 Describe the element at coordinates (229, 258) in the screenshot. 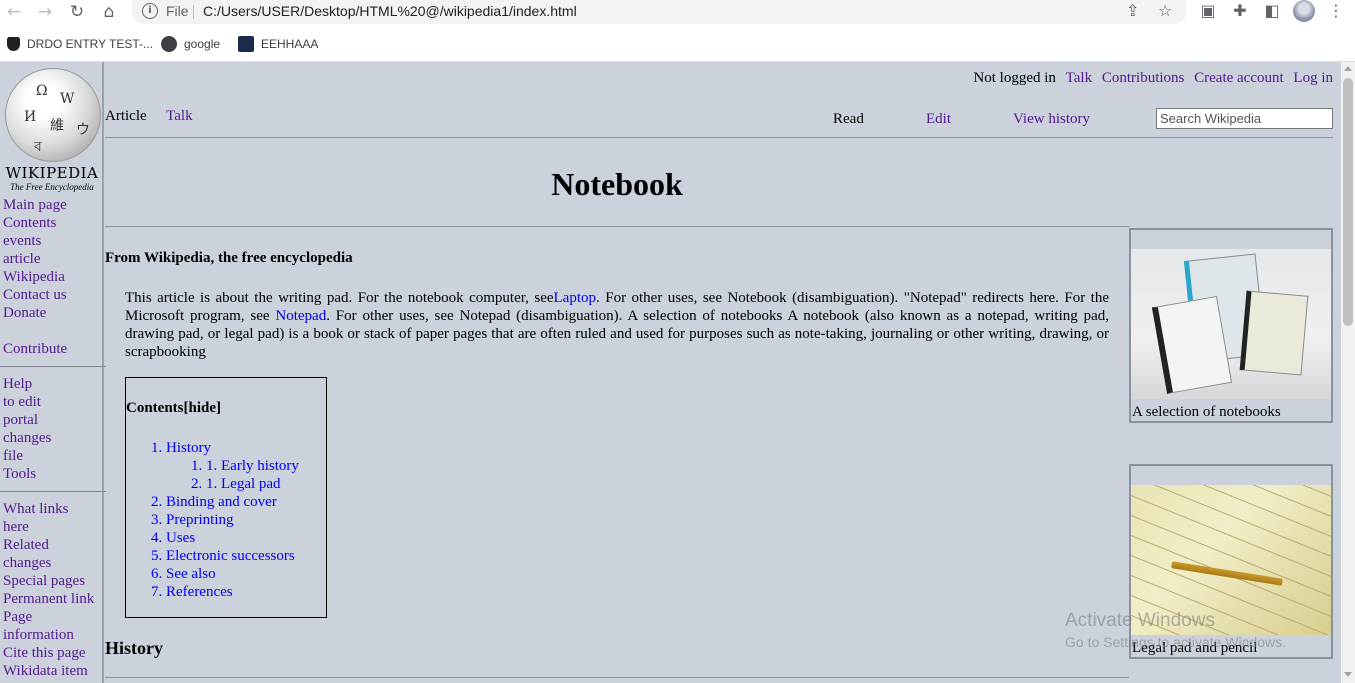

I see `site-subtitle: From Wikipedia, the free encyclopedia` at that location.